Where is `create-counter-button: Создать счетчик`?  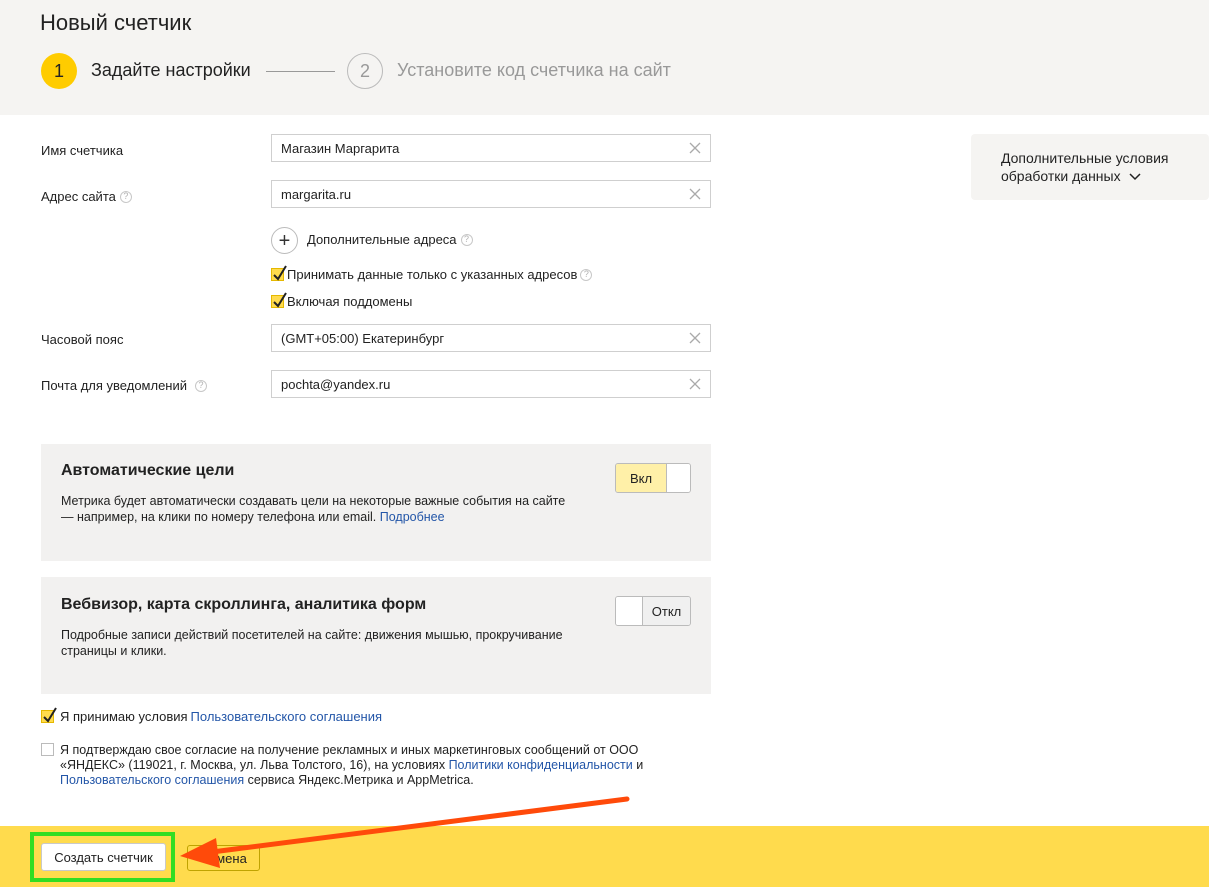 create-counter-button: Создать счетчик is located at coordinates (103, 857).